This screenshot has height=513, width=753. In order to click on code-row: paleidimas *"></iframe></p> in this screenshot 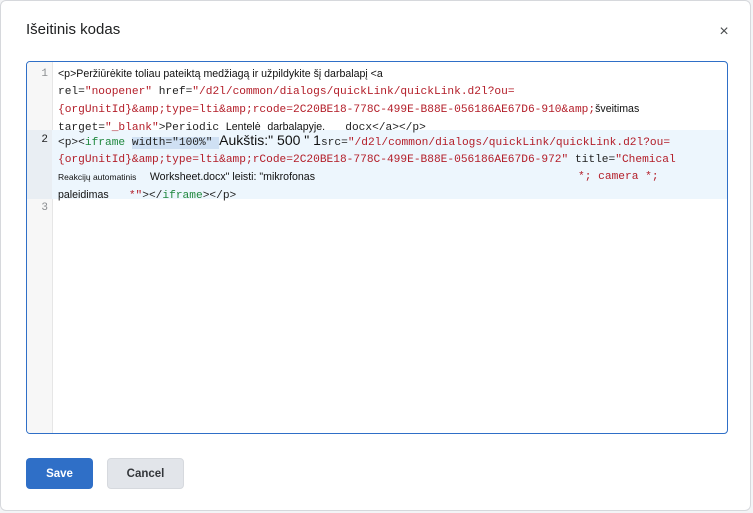, I will do `click(389, 196)`.